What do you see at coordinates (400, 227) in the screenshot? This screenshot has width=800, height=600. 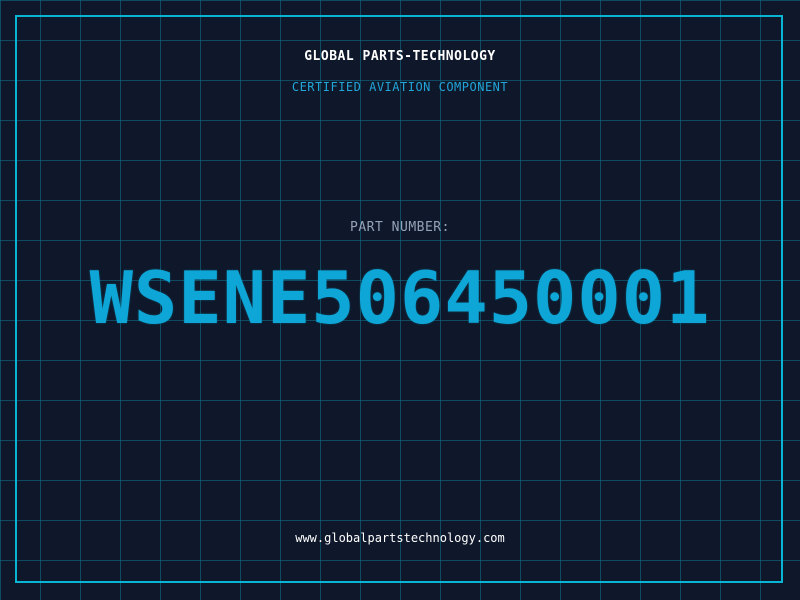 I see `part-number-label: PART NUMBER:` at bounding box center [400, 227].